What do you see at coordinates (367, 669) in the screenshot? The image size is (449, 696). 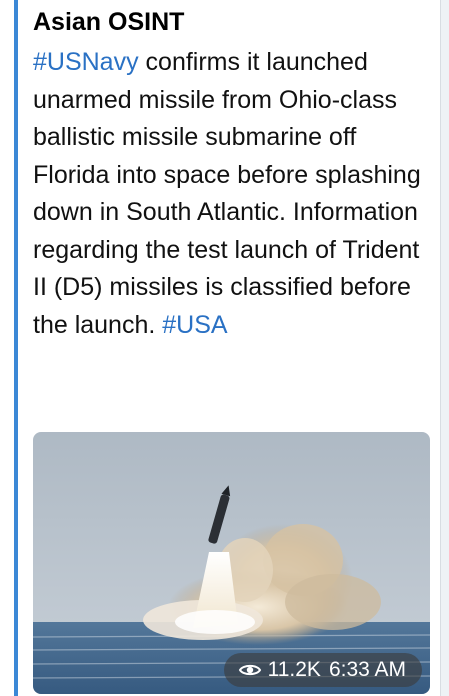 I see `post-time: 6:33 AM` at bounding box center [367, 669].